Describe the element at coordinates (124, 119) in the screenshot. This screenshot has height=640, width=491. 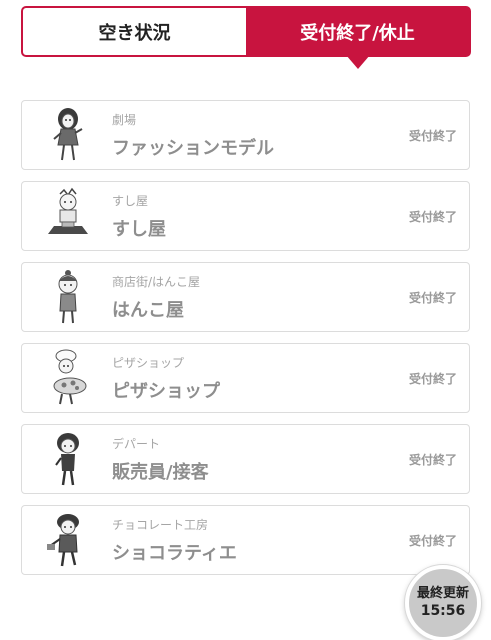
I see `store-category: 劇場` at that location.